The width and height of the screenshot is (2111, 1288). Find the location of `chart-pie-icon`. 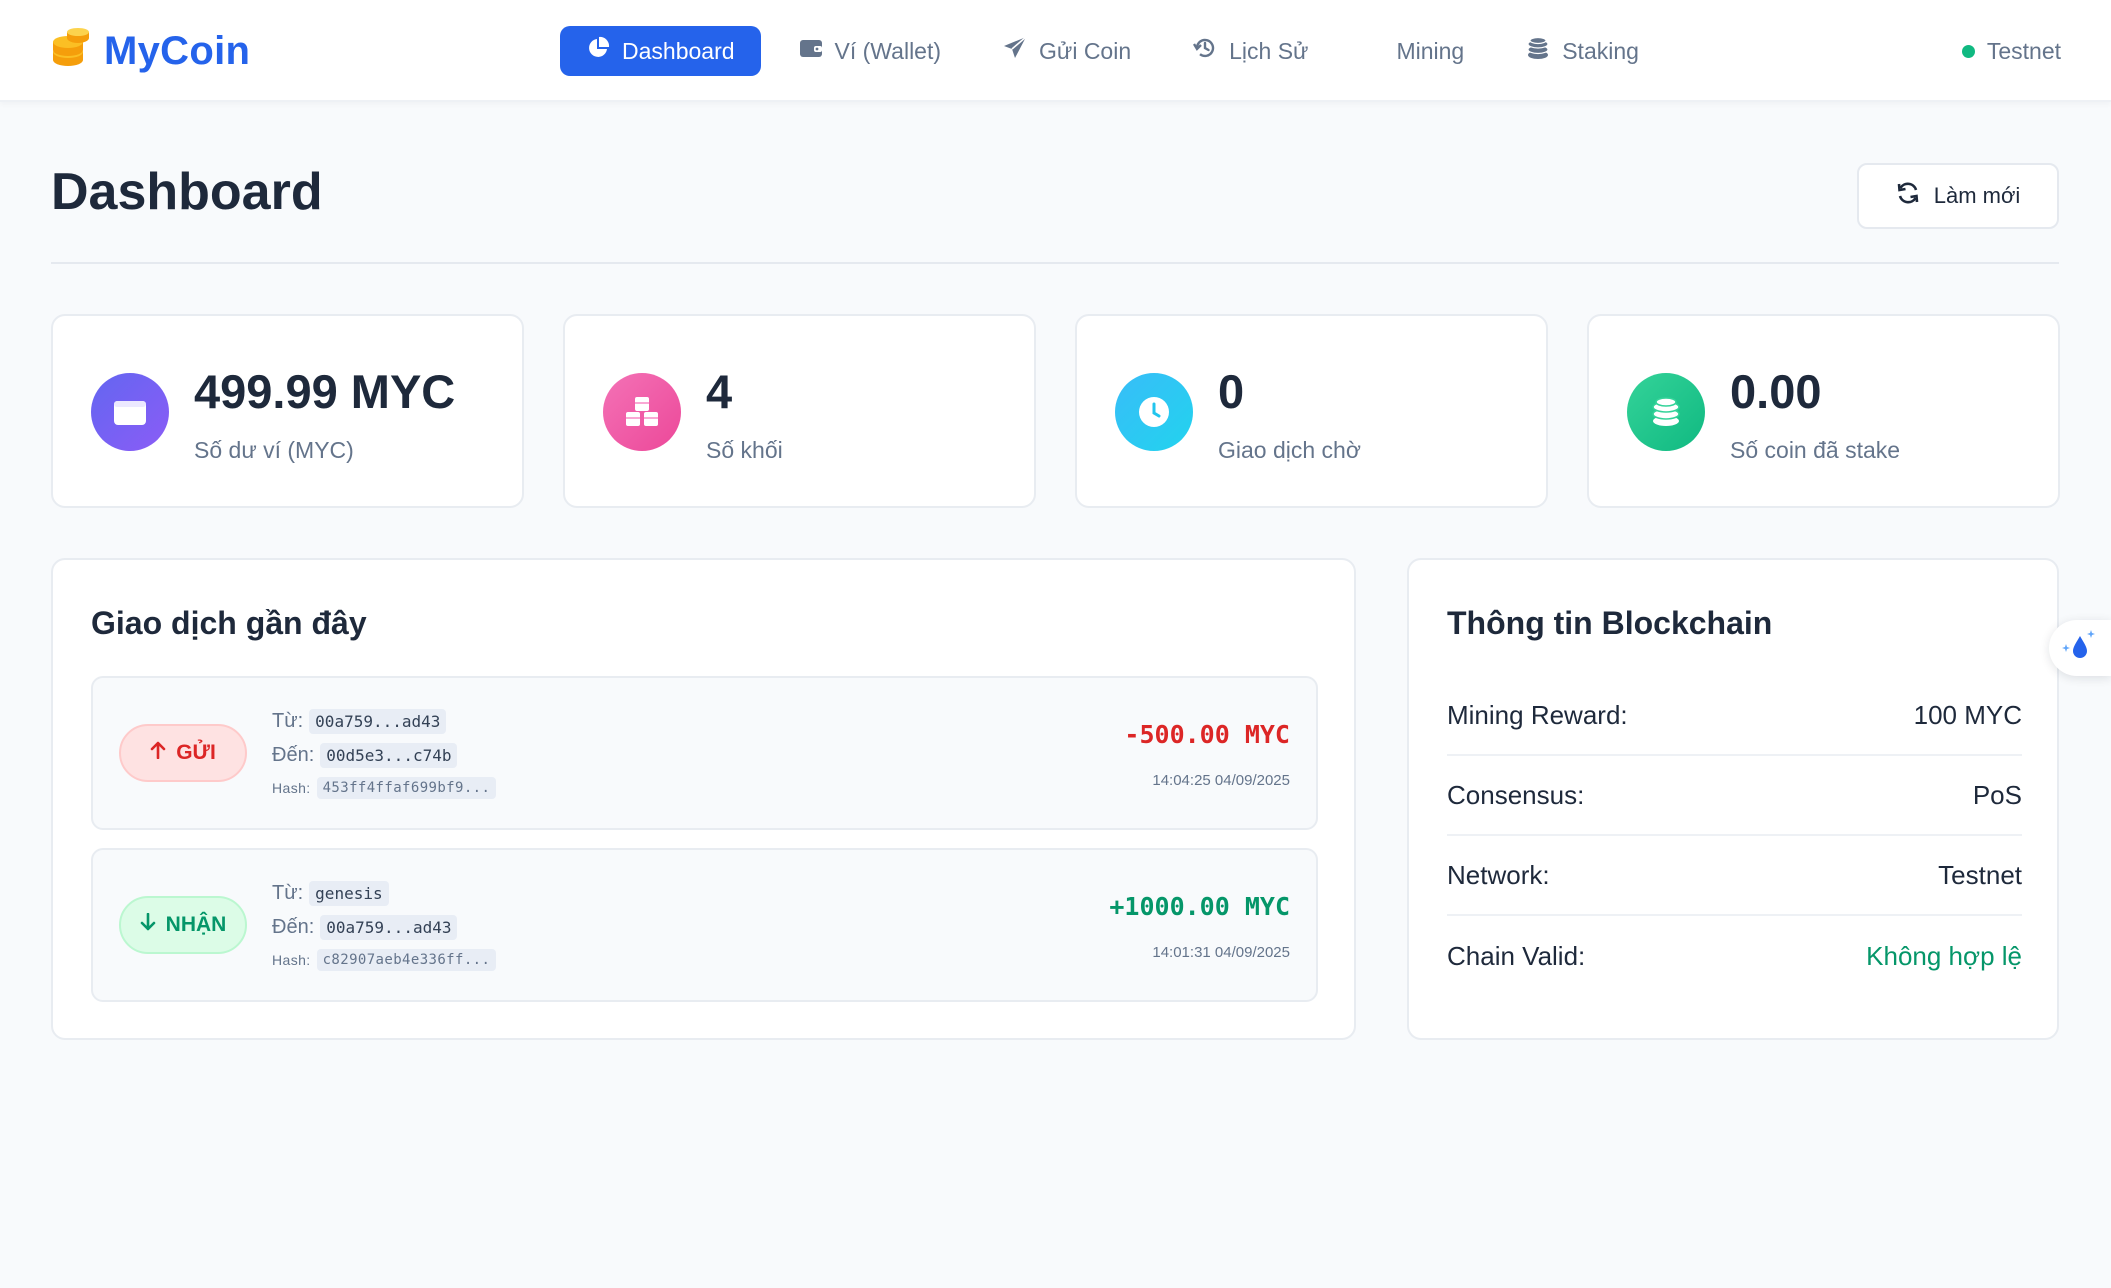

chart-pie-icon is located at coordinates (598, 51).